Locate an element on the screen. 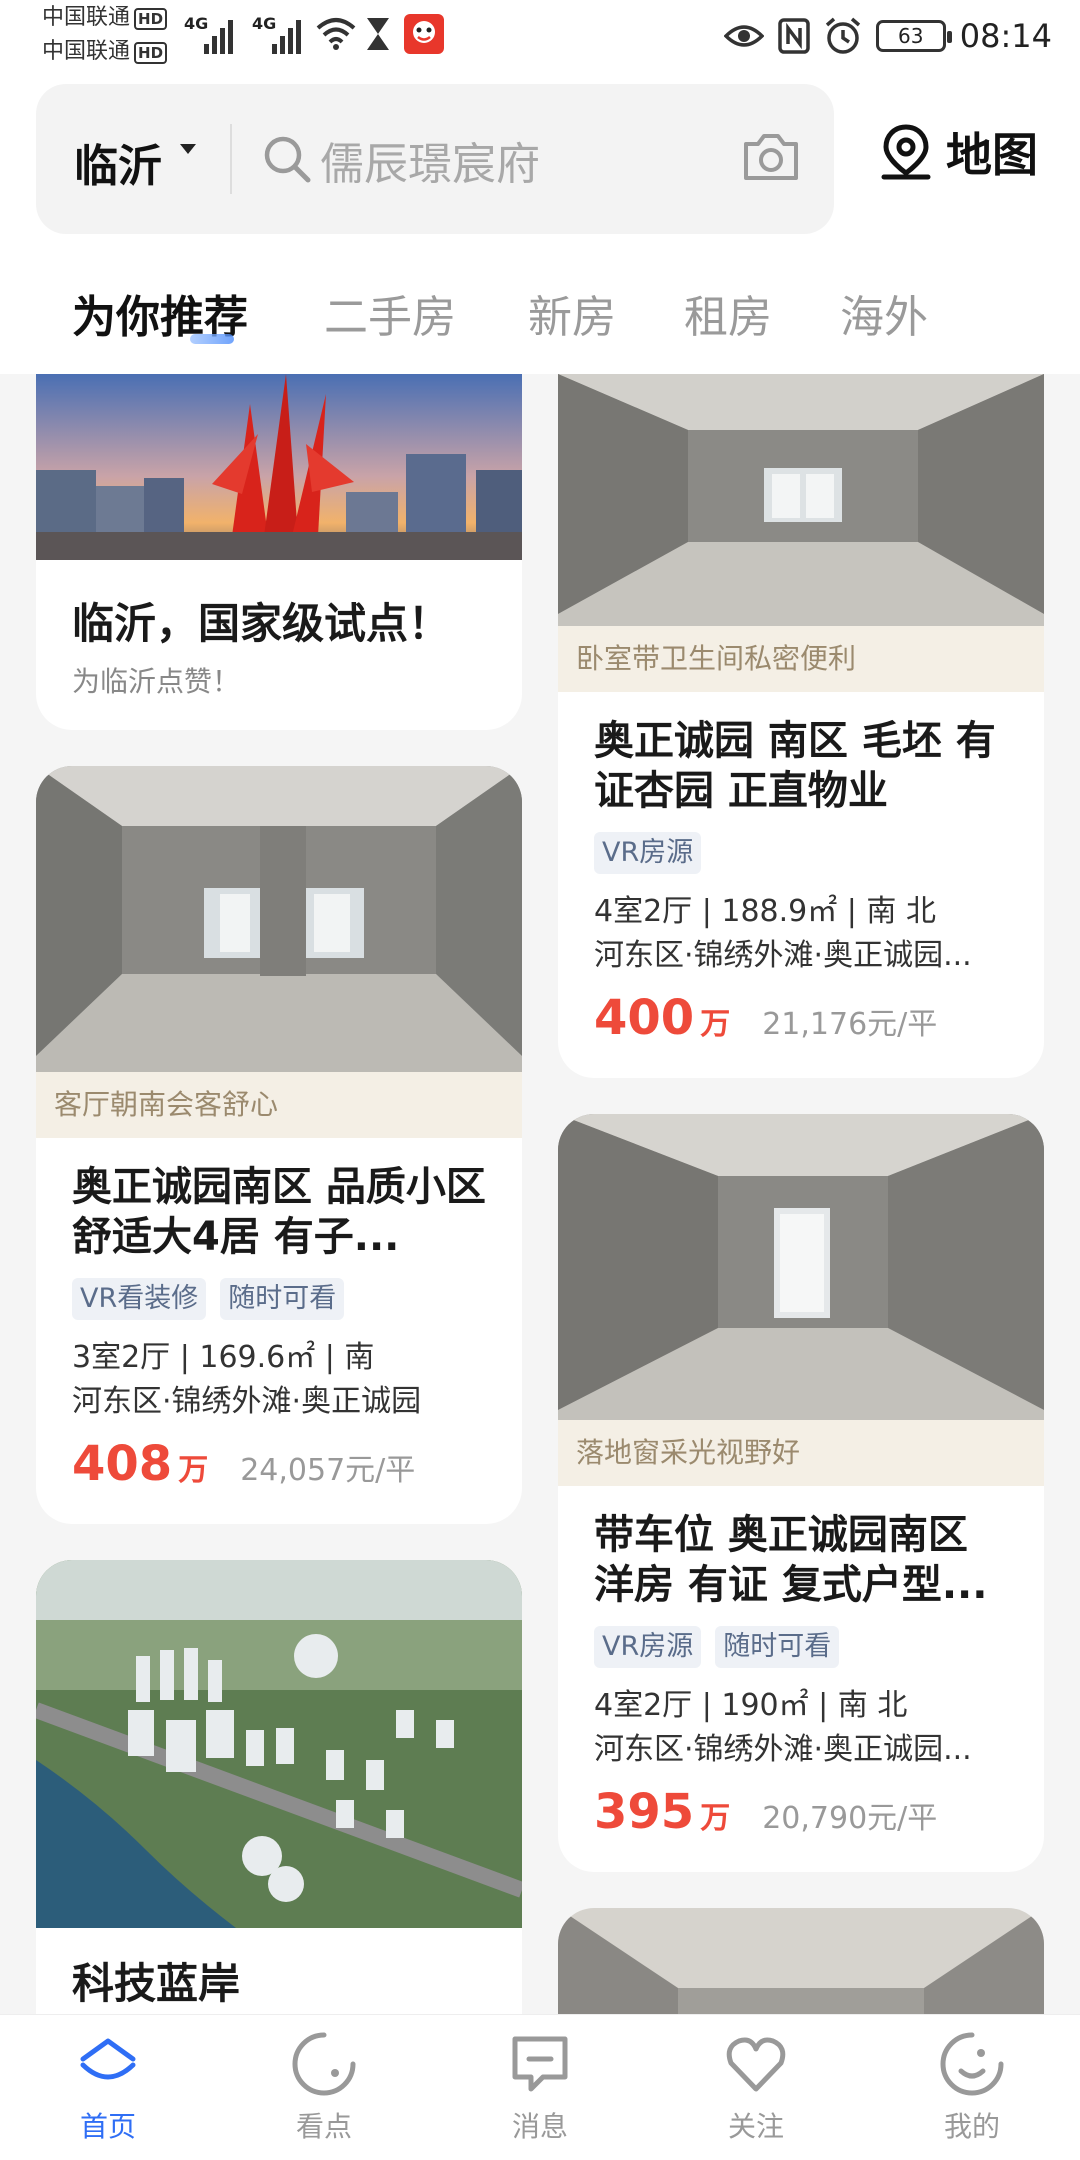 This screenshot has width=1080, height=2160. category-tabs: 为你推荐 二手房 新房 租房 海外 is located at coordinates (540, 318).